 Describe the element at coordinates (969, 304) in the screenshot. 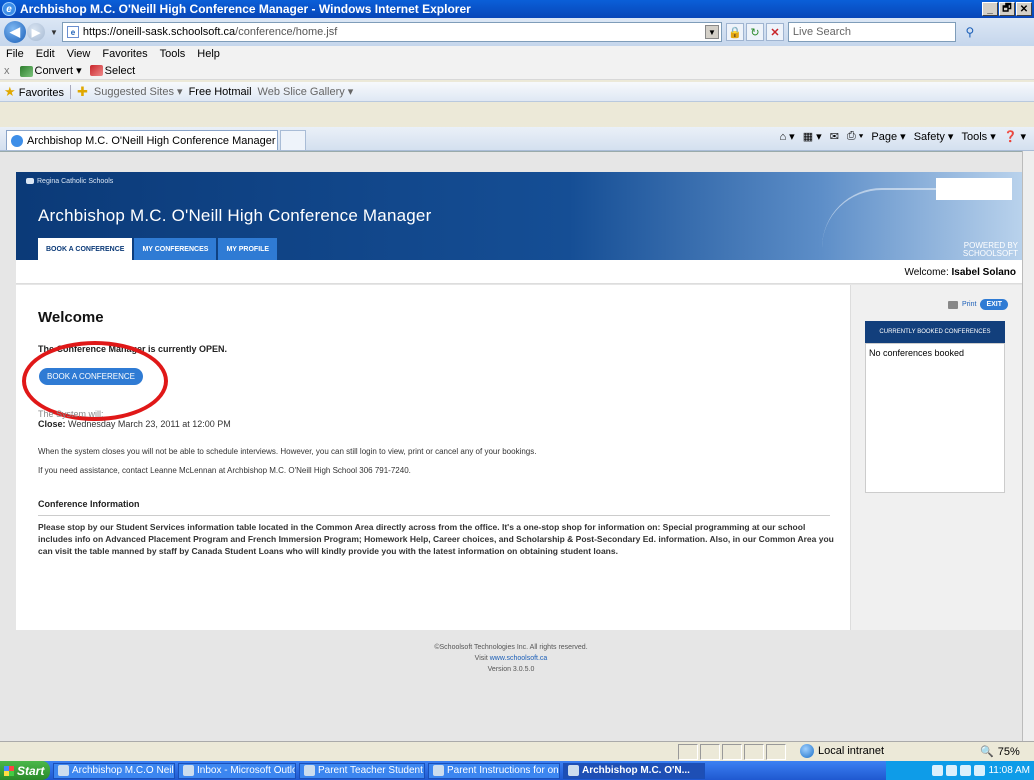

I see `print-link: Print` at that location.